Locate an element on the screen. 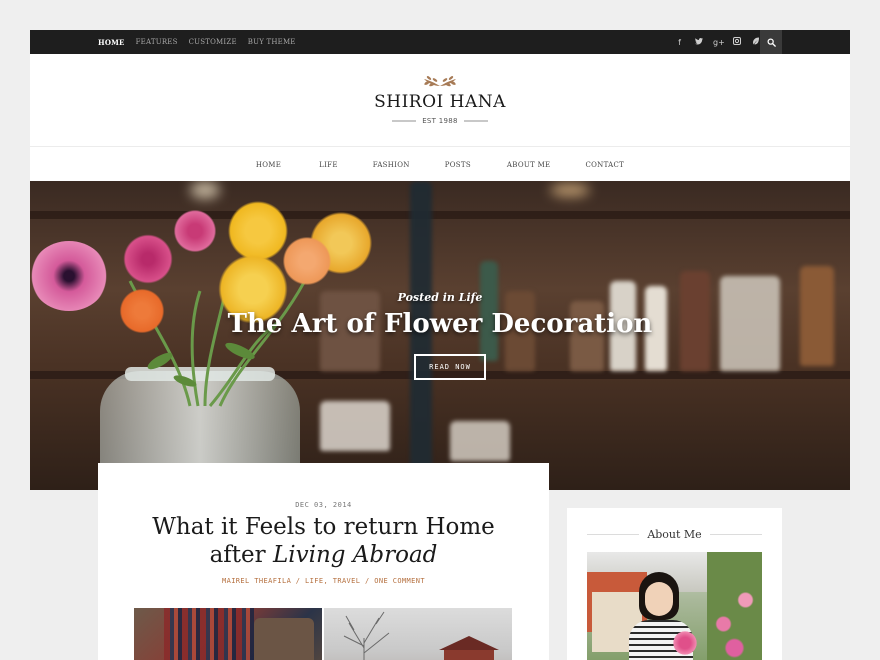 The height and width of the screenshot is (660, 880). about-me-photo is located at coordinates (674, 606).